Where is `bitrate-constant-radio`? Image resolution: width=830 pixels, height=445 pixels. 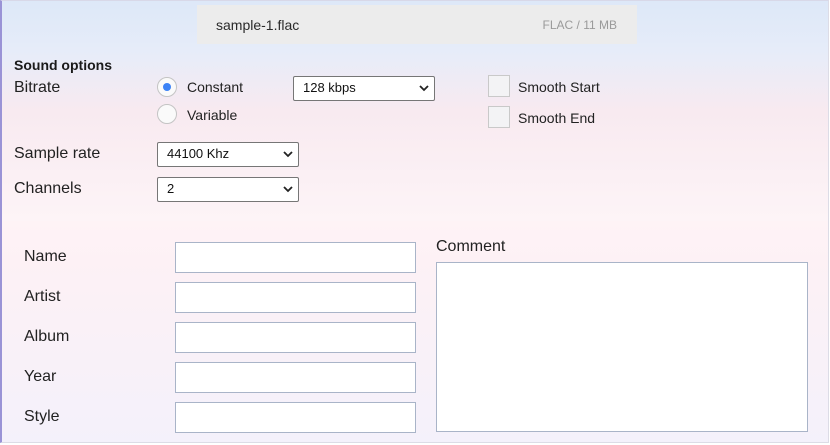
bitrate-constant-radio is located at coordinates (167, 87).